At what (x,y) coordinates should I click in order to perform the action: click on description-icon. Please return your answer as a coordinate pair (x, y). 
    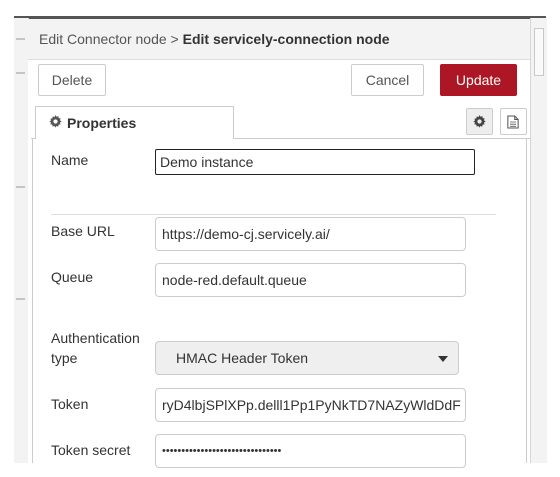
    Looking at the image, I should click on (513, 122).